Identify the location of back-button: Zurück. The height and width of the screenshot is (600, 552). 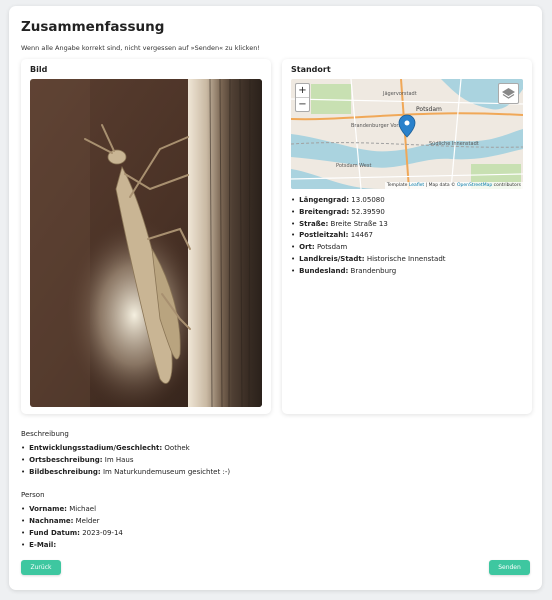
(41, 567).